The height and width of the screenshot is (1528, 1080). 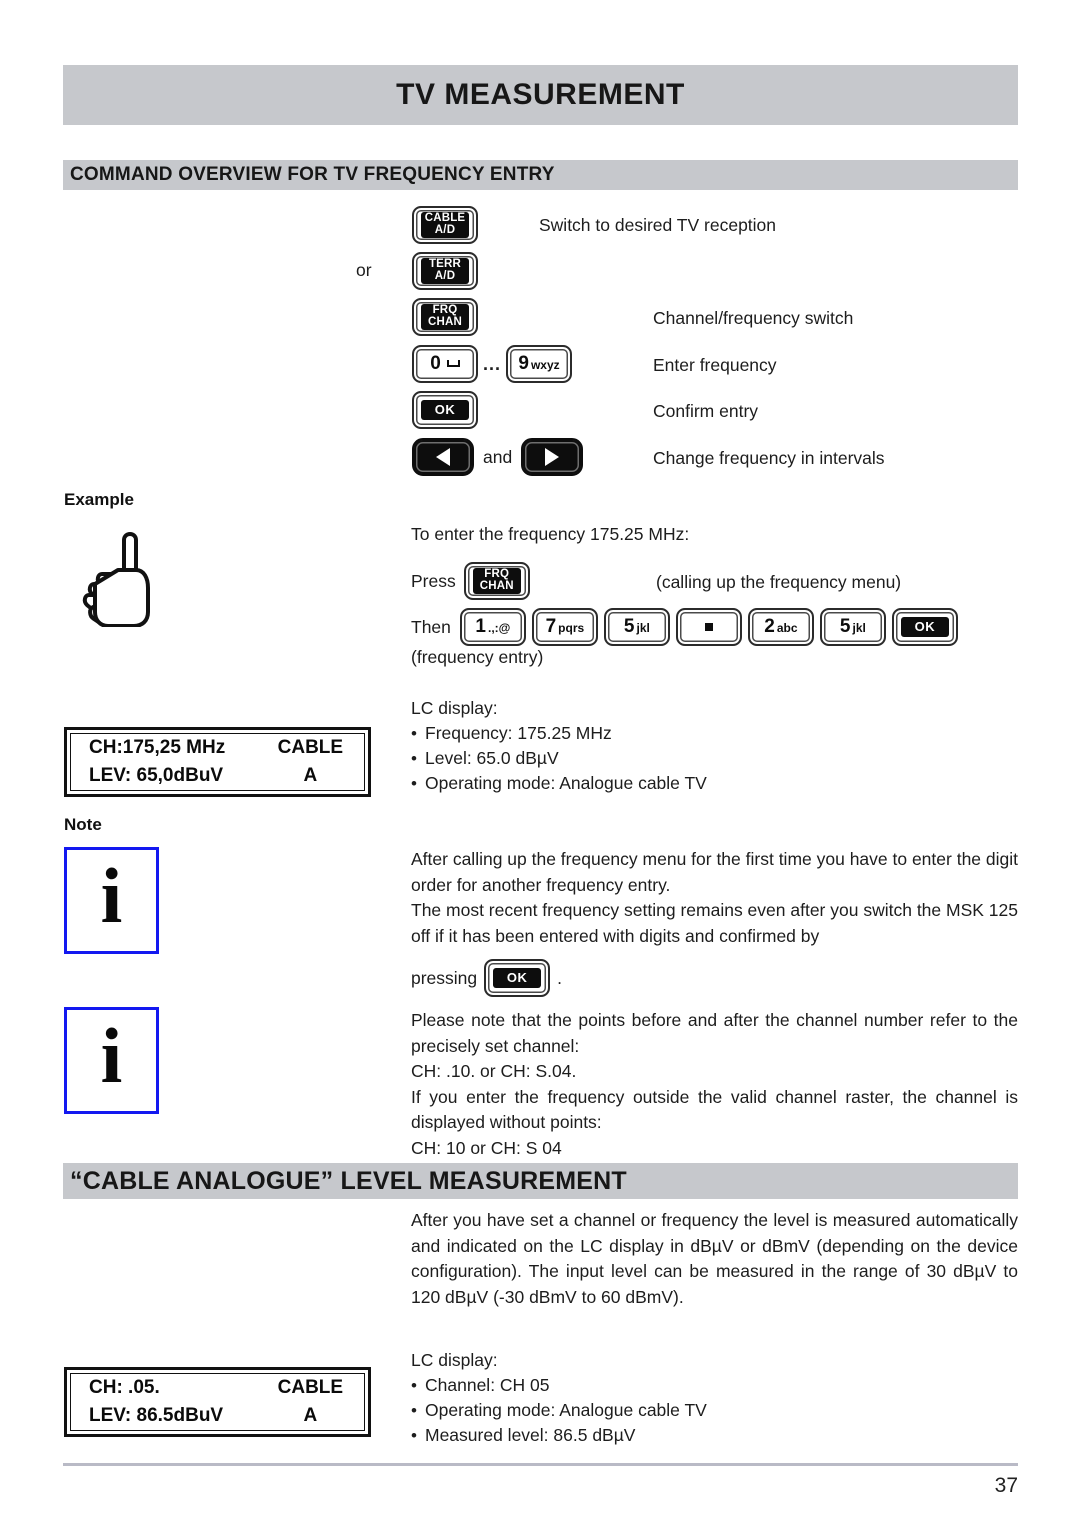 I want to click on keypad-key-5a: 5 jkl, so click(x=636, y=627).